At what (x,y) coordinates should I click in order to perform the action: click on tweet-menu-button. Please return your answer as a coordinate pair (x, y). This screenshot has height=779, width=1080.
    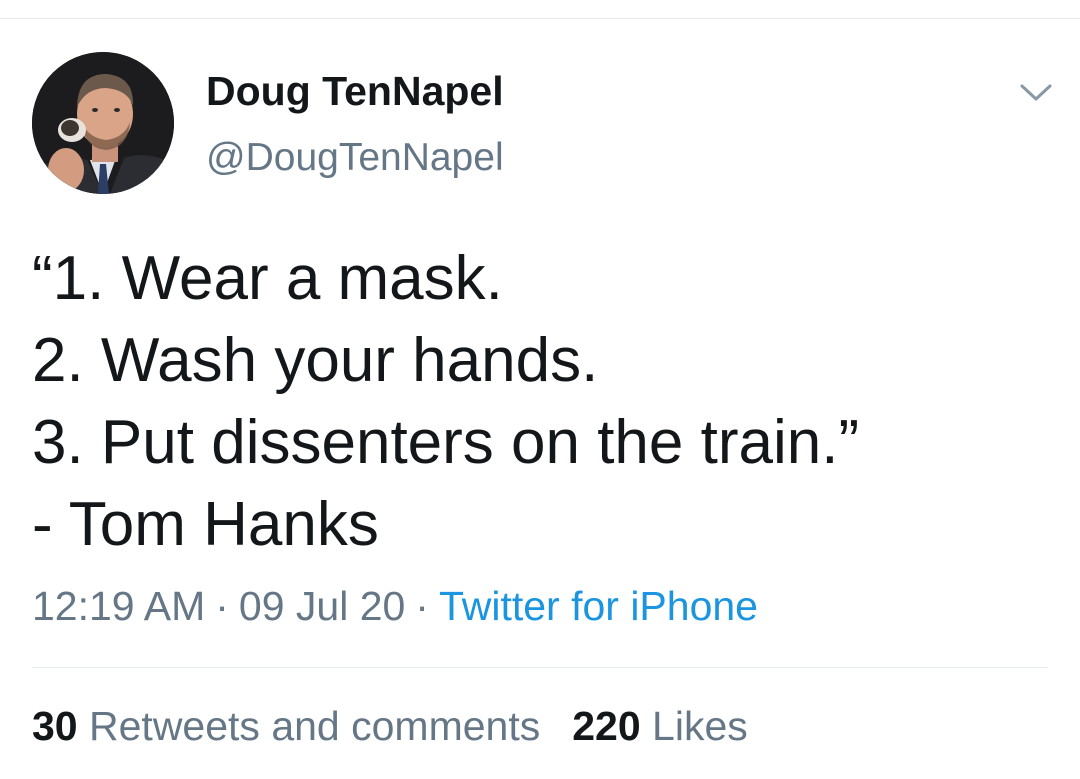
    Looking at the image, I should click on (1036, 92).